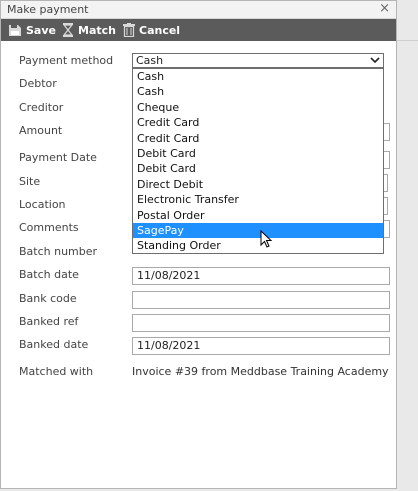 The width and height of the screenshot is (418, 491). What do you see at coordinates (258, 184) in the screenshot?
I see `dropdown-option: Direct Debit` at bounding box center [258, 184].